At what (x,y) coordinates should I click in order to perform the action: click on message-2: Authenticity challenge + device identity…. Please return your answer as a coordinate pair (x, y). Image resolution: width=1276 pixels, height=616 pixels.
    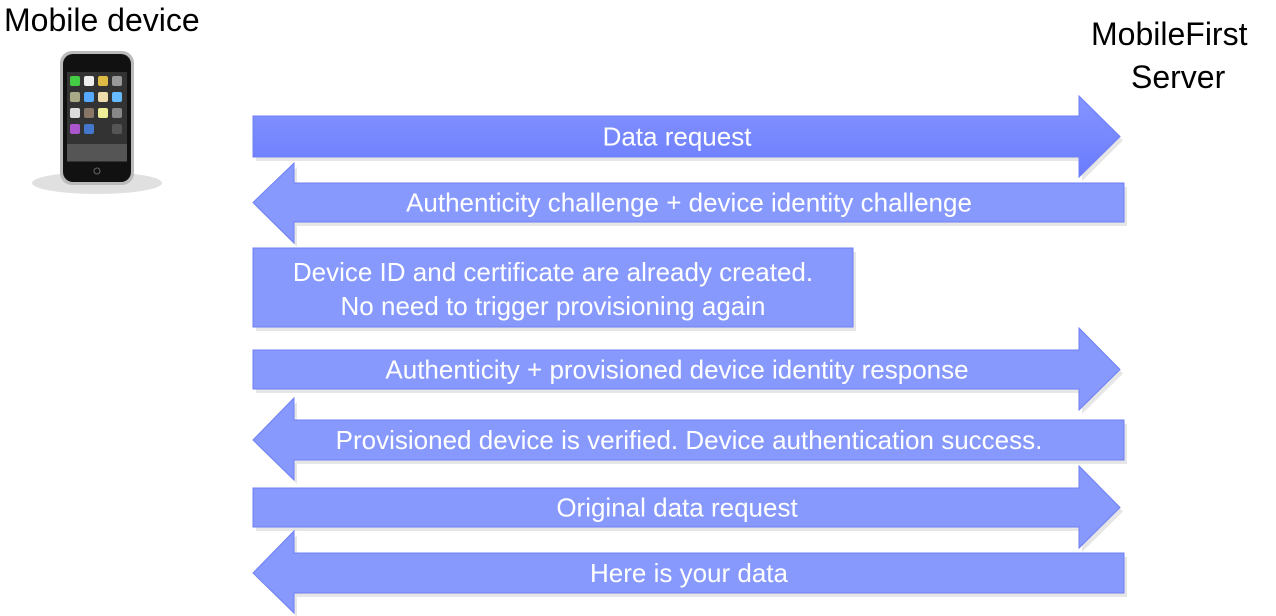
    Looking at the image, I should click on (689, 204).